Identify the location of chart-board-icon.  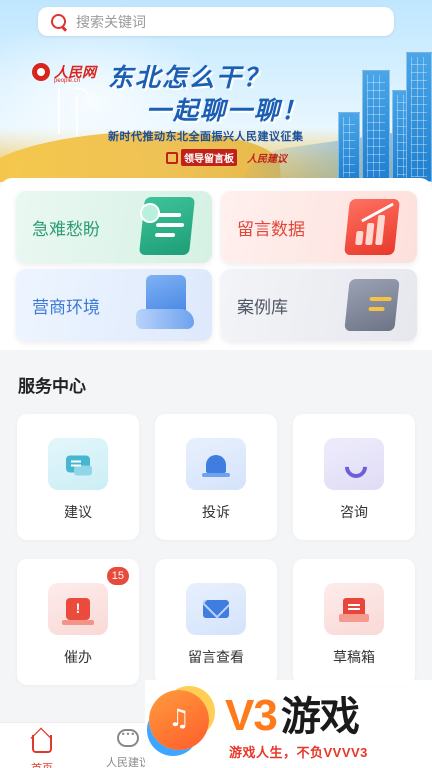
(371, 227).